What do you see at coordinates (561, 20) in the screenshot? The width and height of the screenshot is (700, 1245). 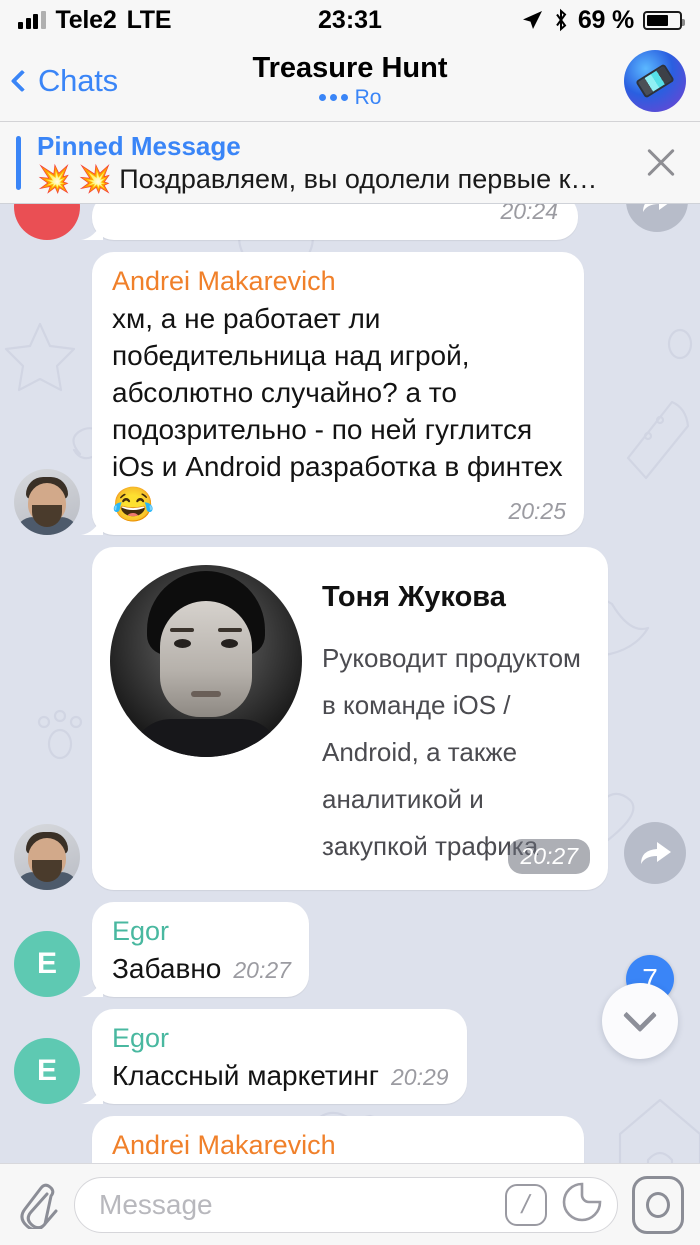 I see `bluetooth-icon` at bounding box center [561, 20].